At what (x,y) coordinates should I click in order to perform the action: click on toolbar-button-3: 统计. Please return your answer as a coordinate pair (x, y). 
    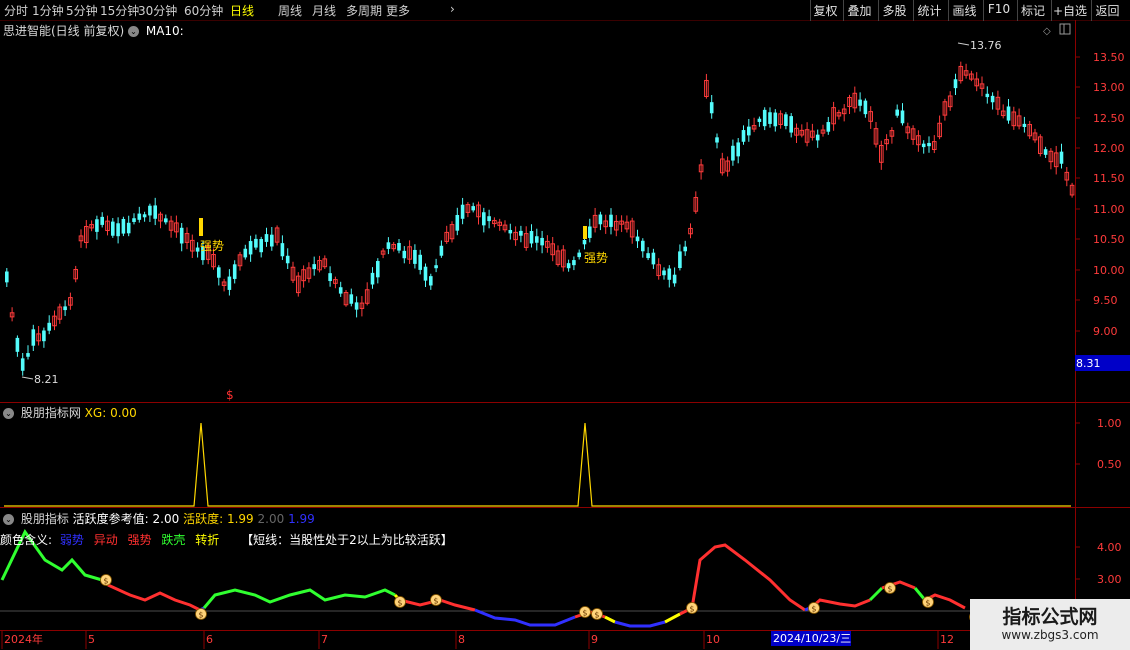
    Looking at the image, I should click on (929, 10).